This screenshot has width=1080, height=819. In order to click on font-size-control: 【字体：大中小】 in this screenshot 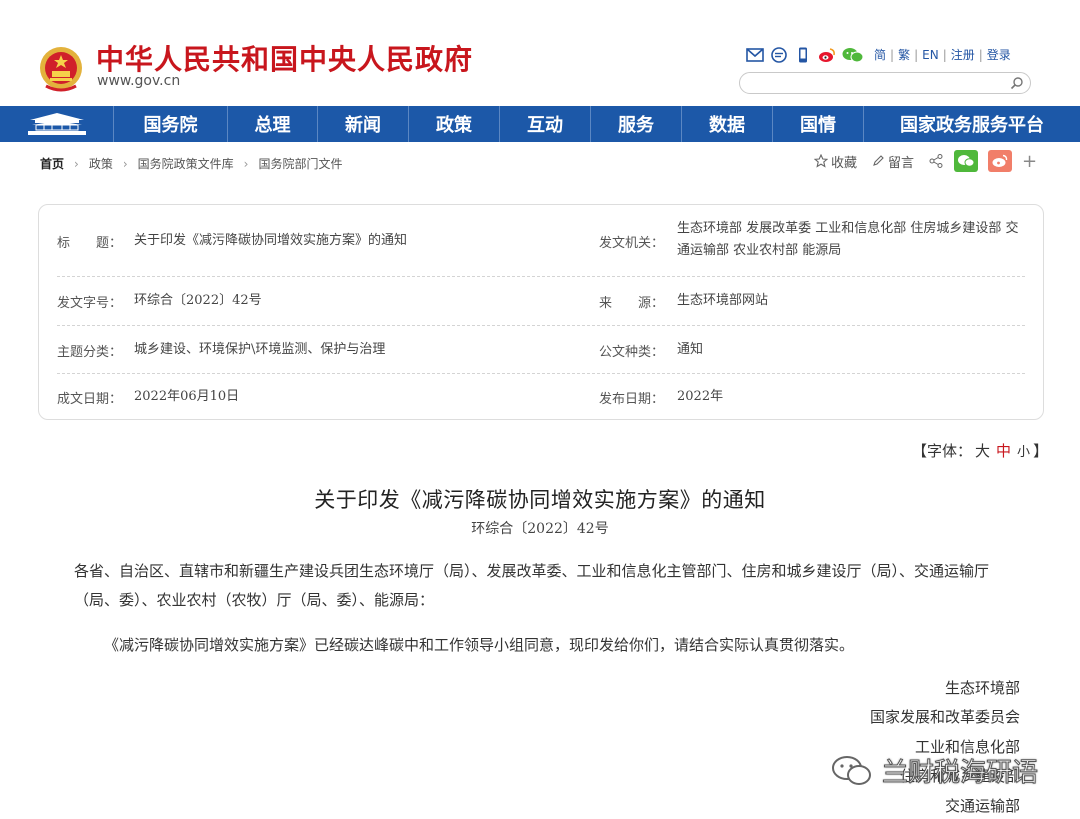, I will do `click(980, 450)`.